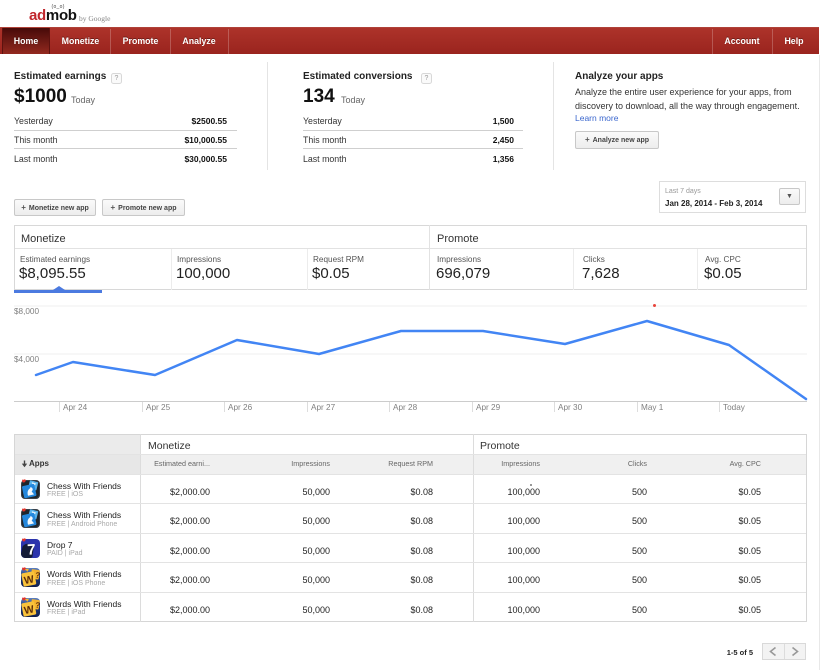 The width and height of the screenshot is (821, 670). What do you see at coordinates (26, 359) in the screenshot?
I see `svg-text: $4,000` at bounding box center [26, 359].